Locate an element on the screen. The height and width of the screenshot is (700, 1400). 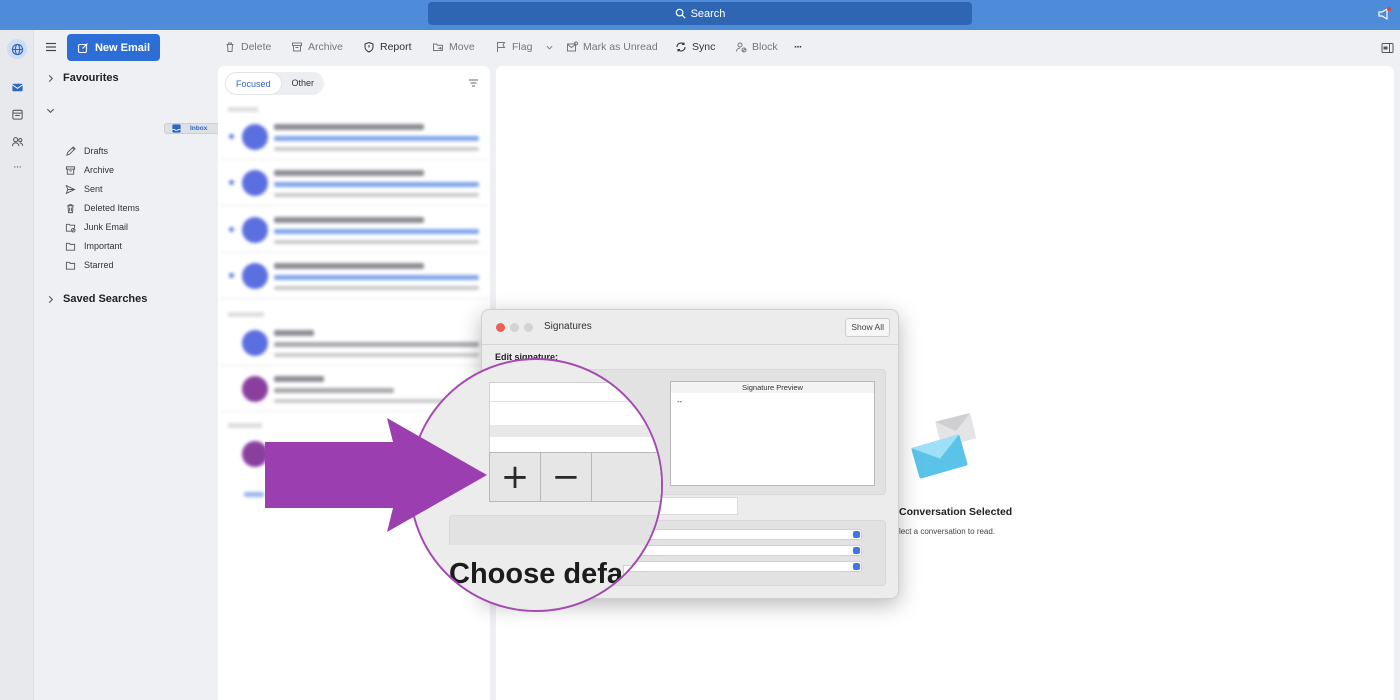
flag-label: Flag is located at coordinates (522, 47).